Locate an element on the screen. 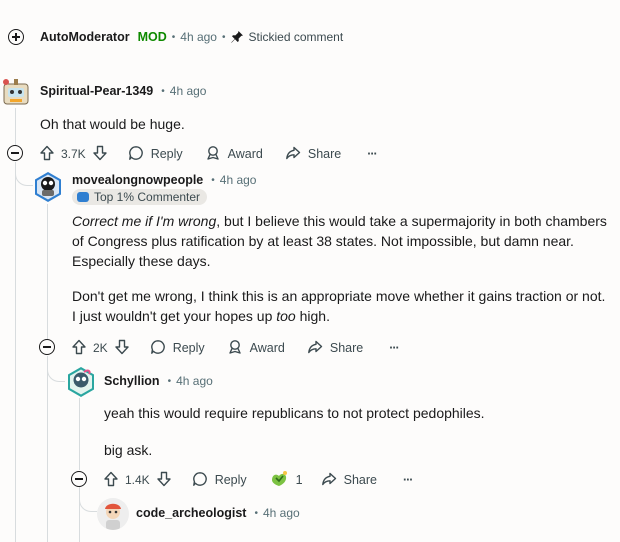  vote-group: 2K is located at coordinates (100, 348).